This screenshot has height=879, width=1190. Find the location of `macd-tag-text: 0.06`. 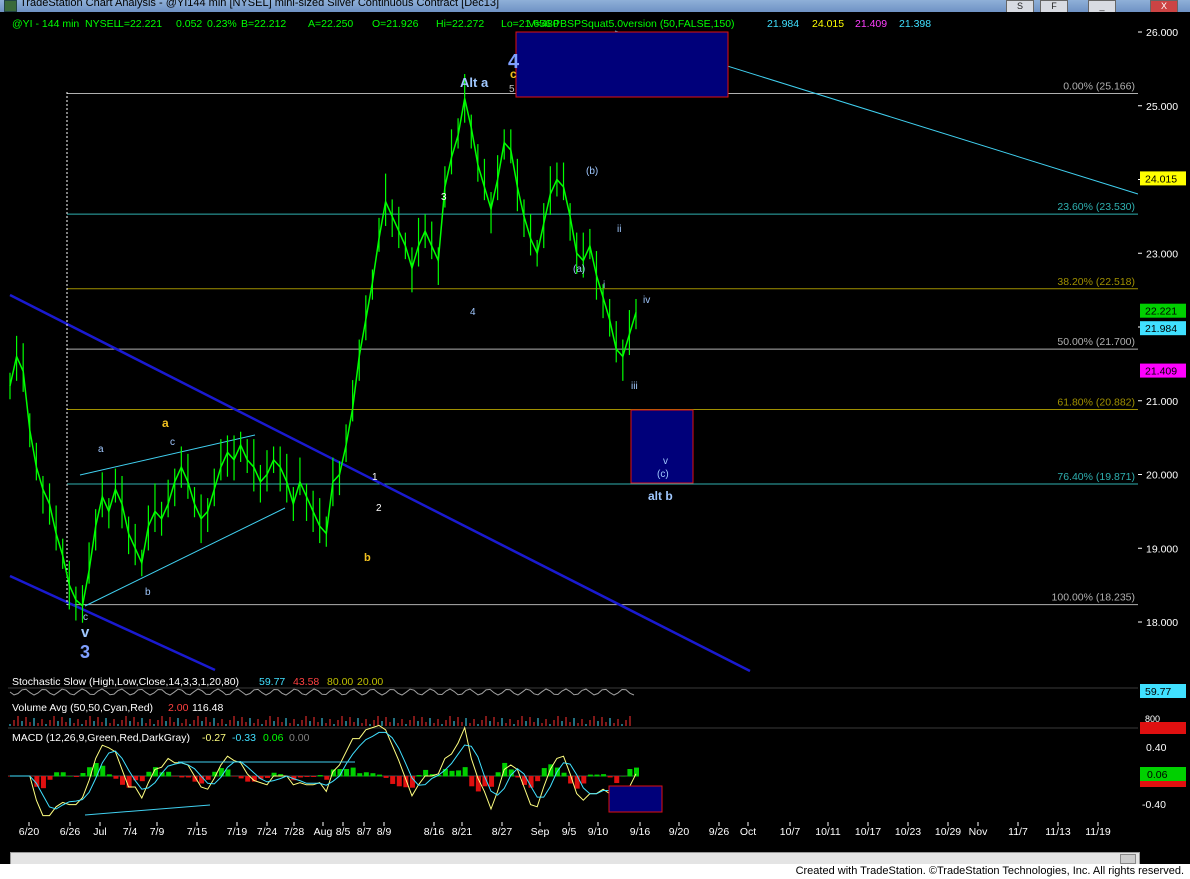

macd-tag-text: 0.06 is located at coordinates (1157, 775).